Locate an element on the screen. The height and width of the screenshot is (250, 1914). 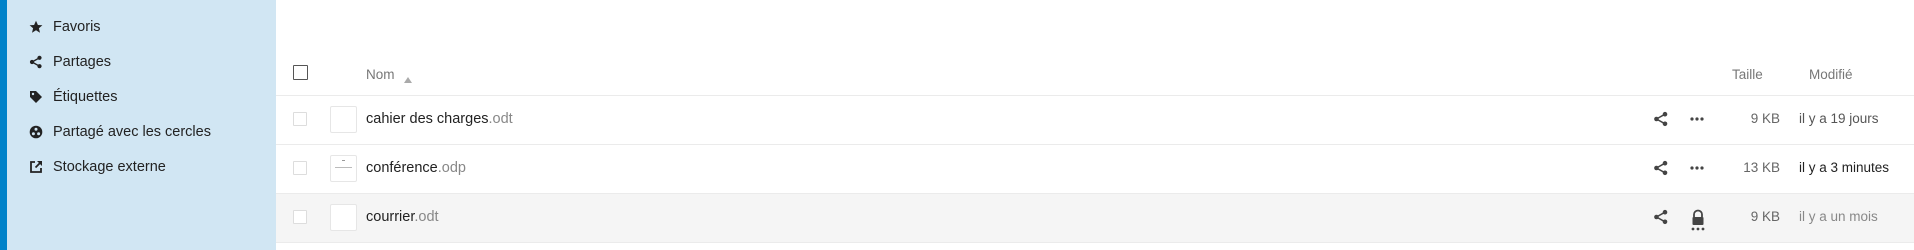
file-modified: il y a 3 minutes is located at coordinates (1844, 167).